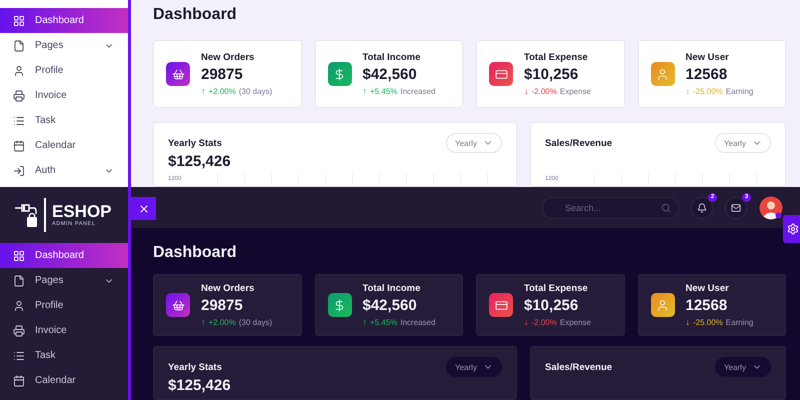 The height and width of the screenshot is (400, 800). Describe the element at coordinates (64, 170) in the screenshot. I see `sidebar-item: Auth` at that location.